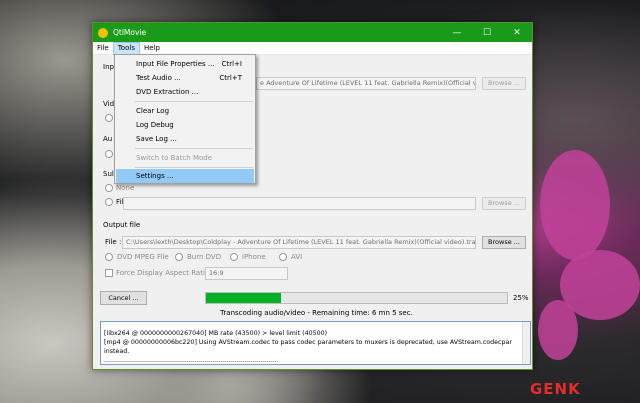 The image size is (640, 403). I want to click on subtitles-none-radio, so click(109, 188).